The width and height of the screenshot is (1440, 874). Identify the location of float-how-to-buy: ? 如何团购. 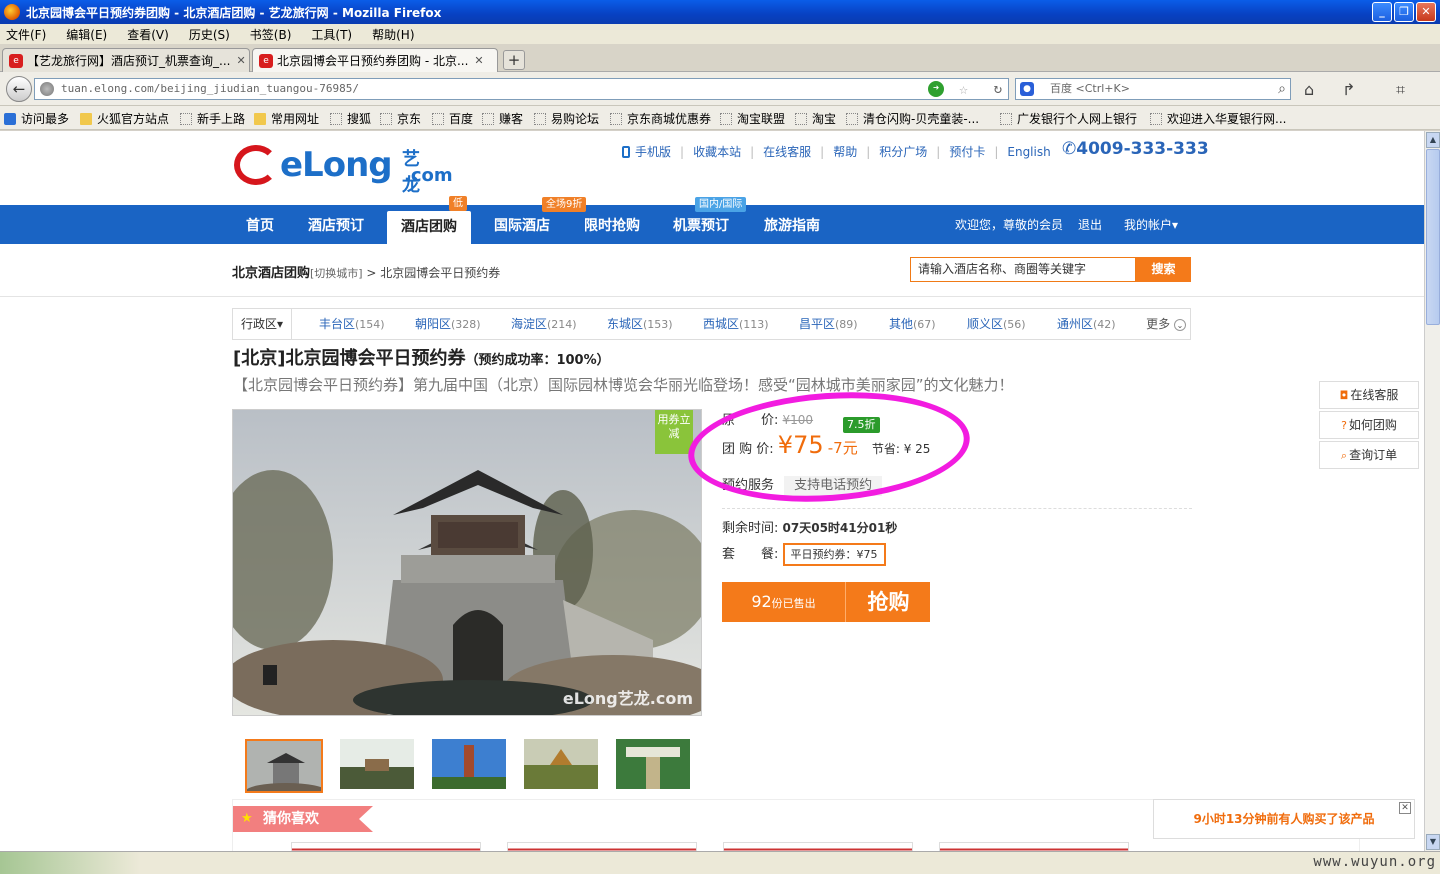
(1369, 425).